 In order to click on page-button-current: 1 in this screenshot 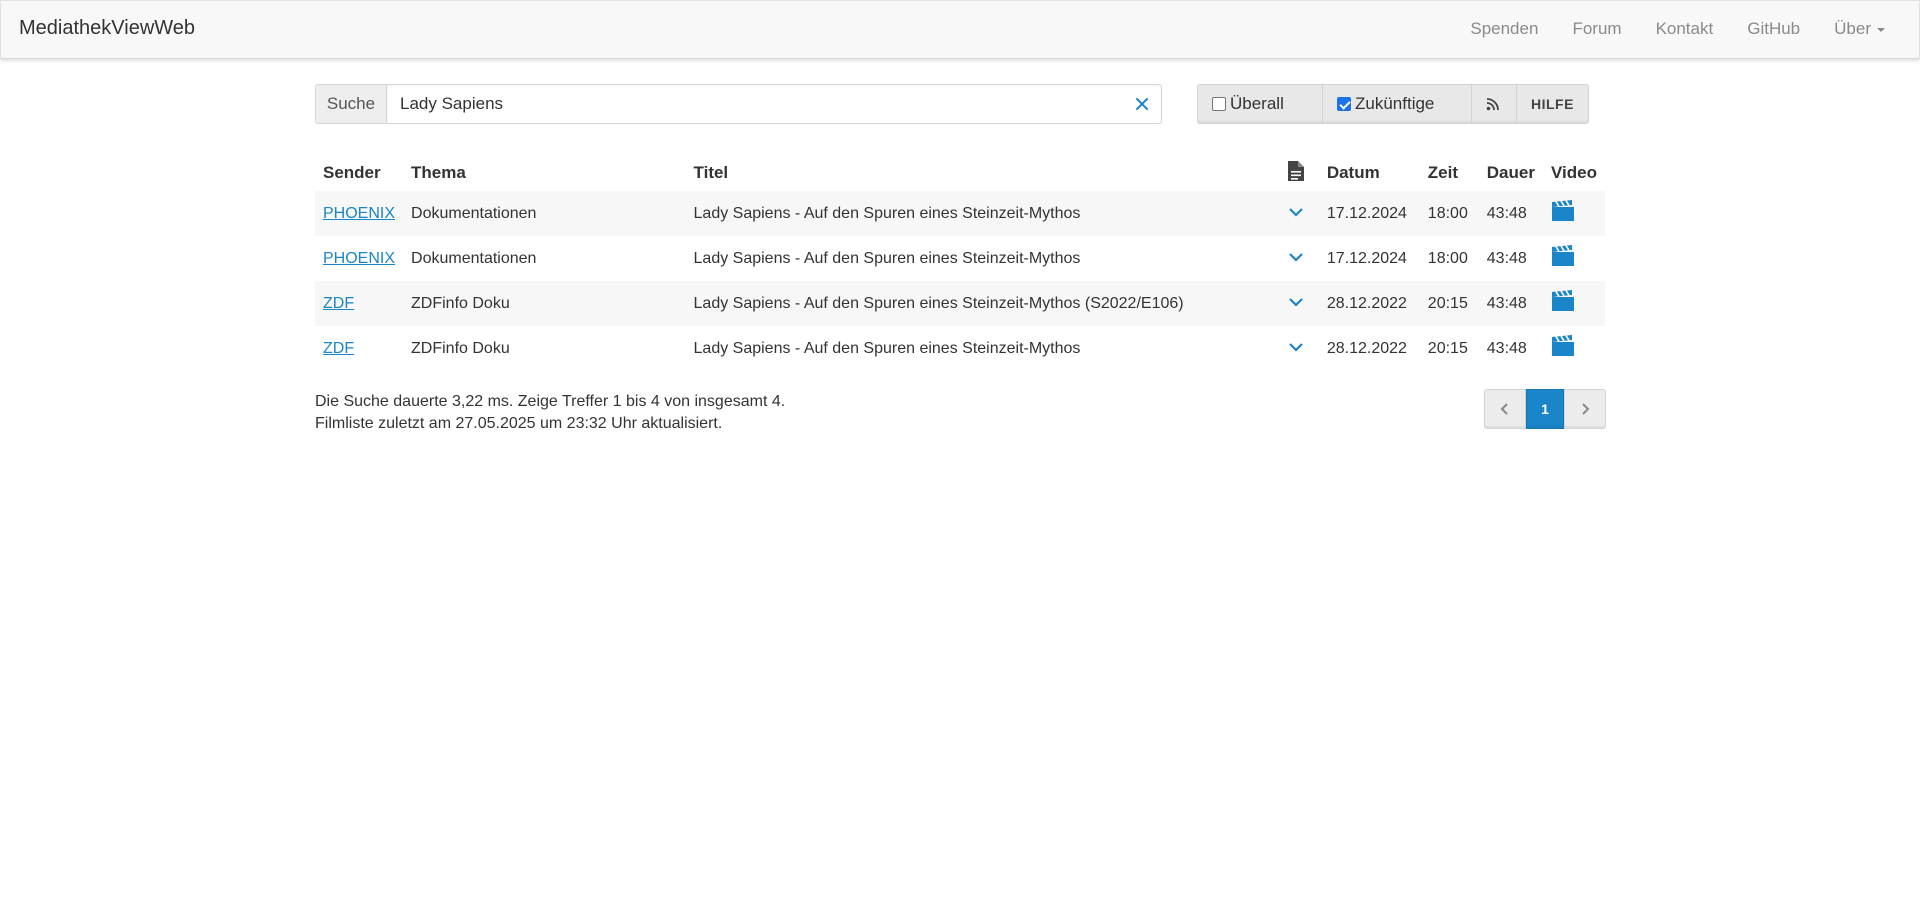, I will do `click(1545, 409)`.